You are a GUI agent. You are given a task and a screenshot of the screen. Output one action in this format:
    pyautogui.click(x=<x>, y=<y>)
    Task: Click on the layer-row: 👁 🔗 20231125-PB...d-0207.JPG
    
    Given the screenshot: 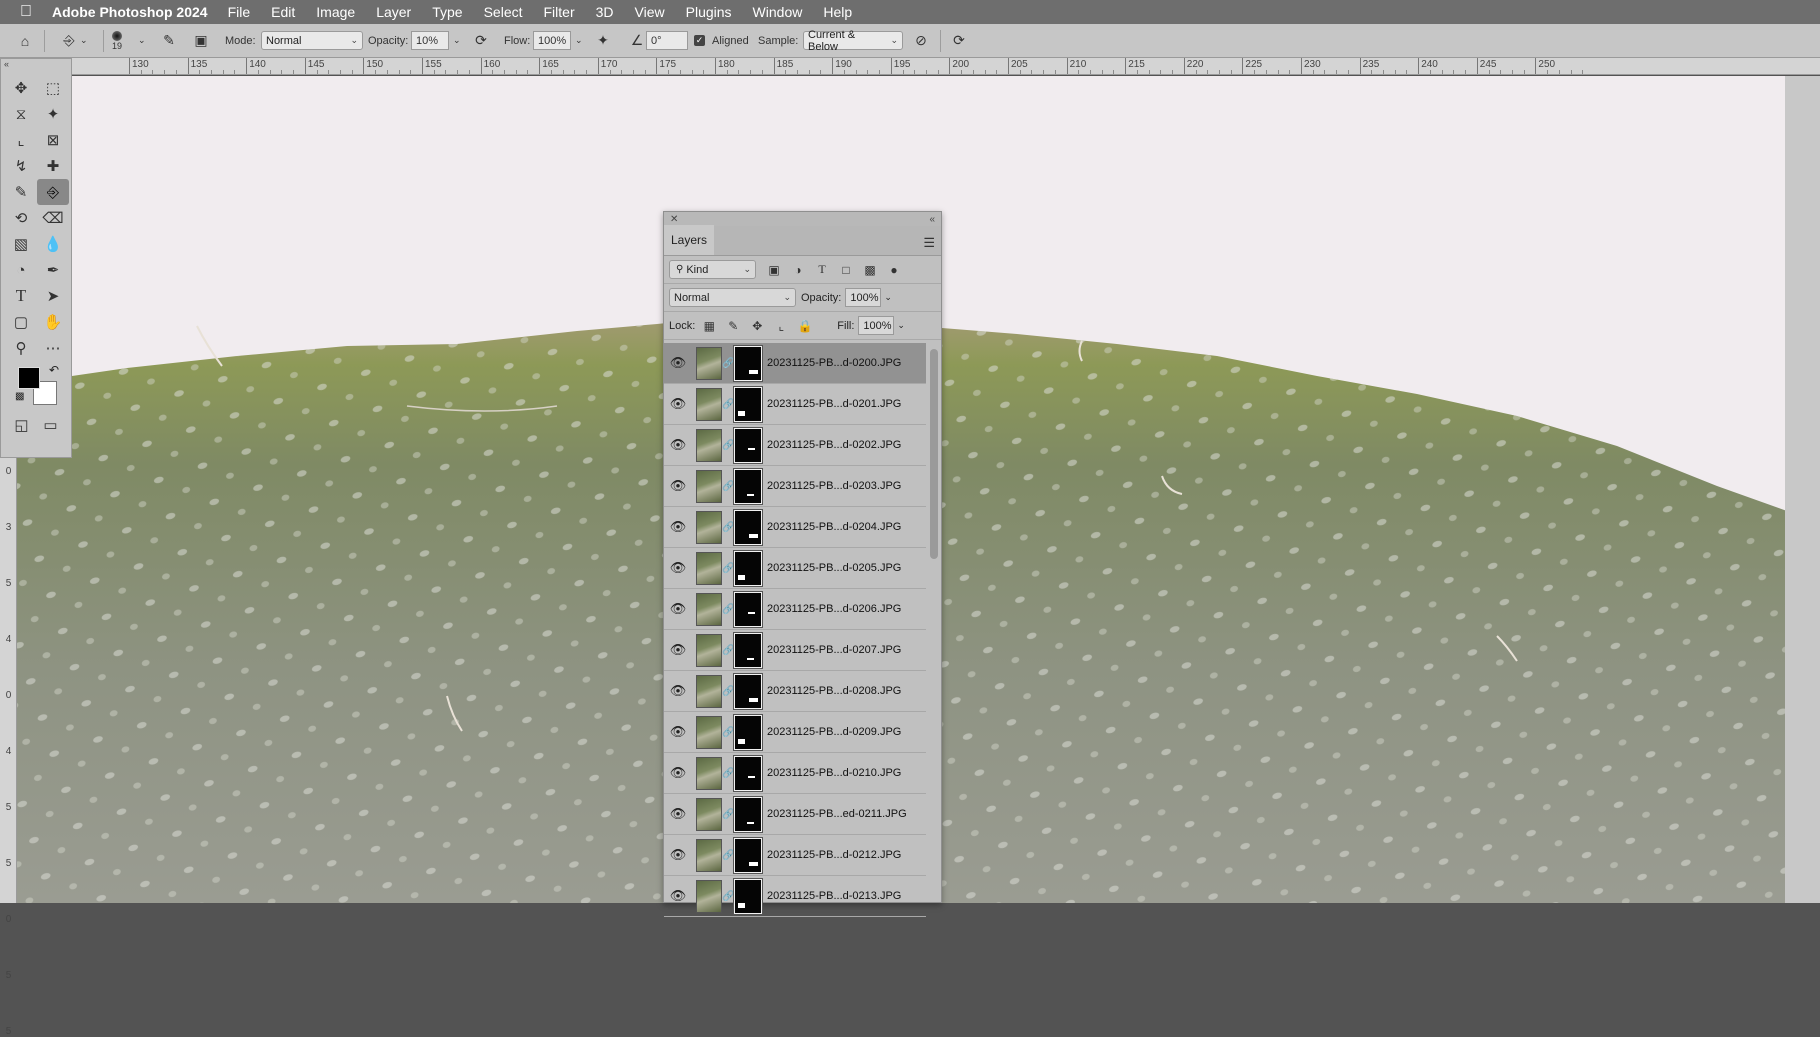 What is the action you would take?
    pyautogui.click(x=795, y=650)
    